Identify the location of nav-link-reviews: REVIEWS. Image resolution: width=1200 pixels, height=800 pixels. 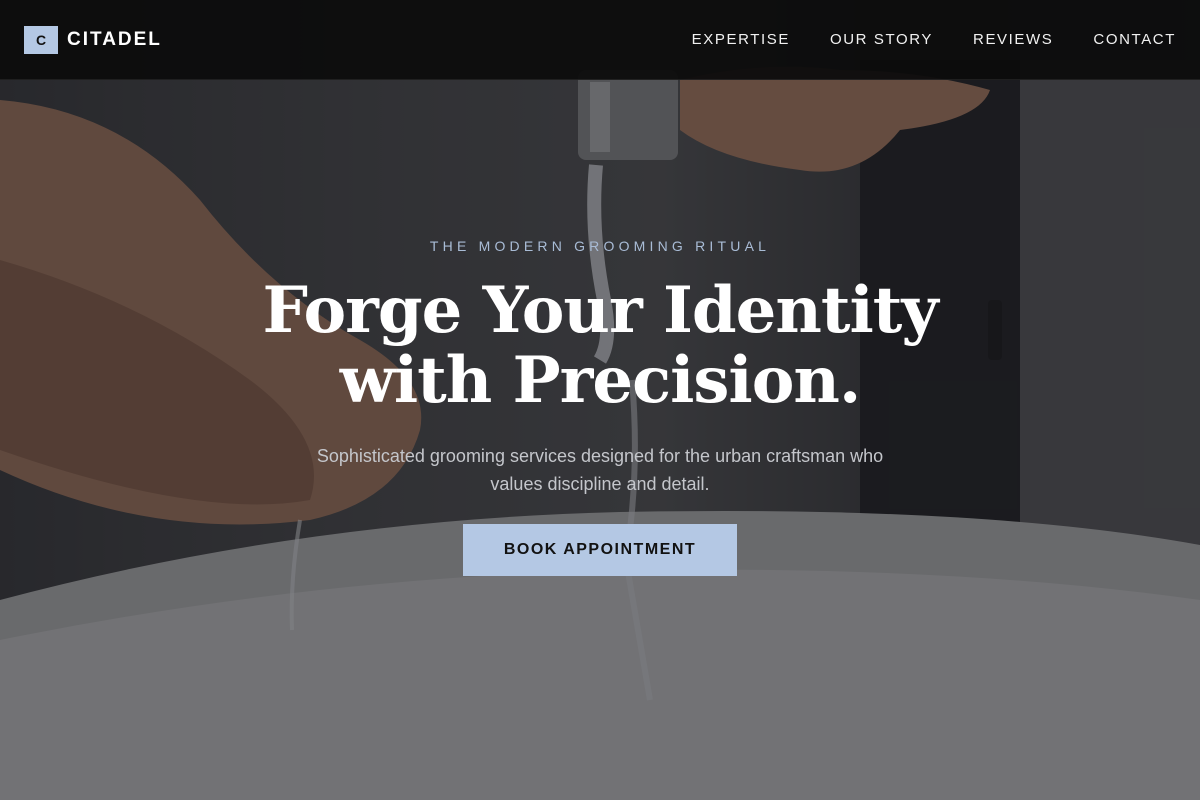
(1013, 39).